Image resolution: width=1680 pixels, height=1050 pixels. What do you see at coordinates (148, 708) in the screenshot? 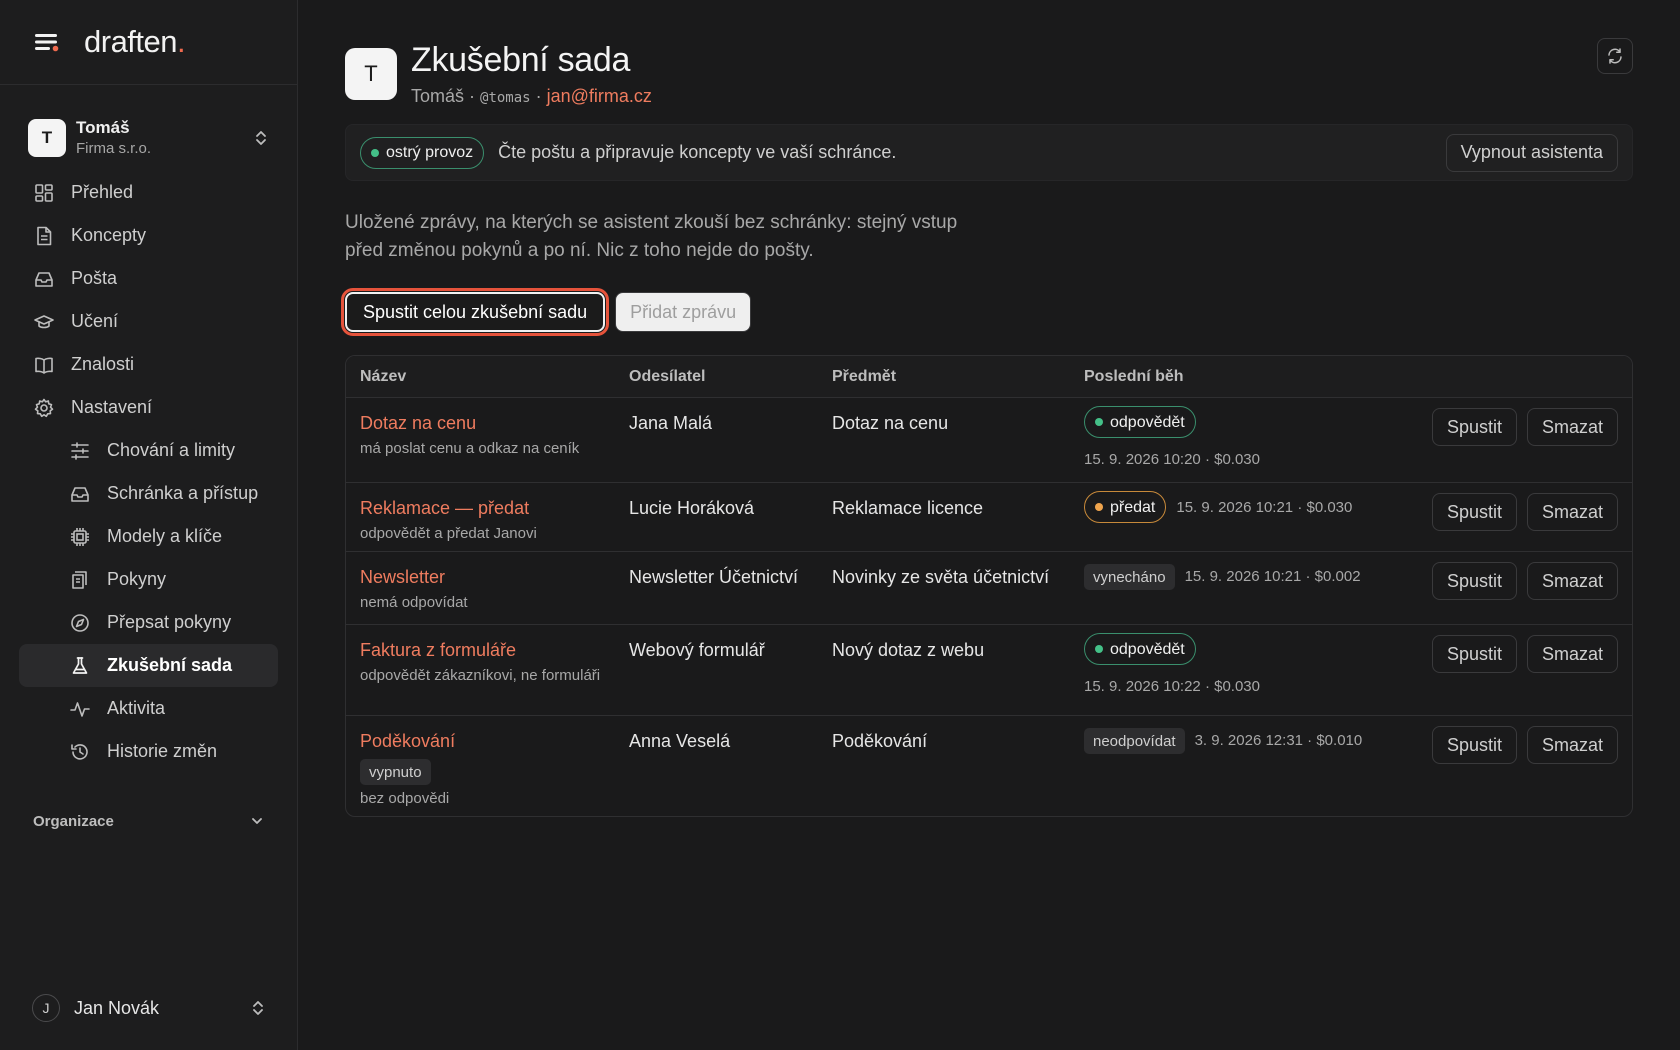
I see `sidebar-subitem-aktivita: Aktivita` at bounding box center [148, 708].